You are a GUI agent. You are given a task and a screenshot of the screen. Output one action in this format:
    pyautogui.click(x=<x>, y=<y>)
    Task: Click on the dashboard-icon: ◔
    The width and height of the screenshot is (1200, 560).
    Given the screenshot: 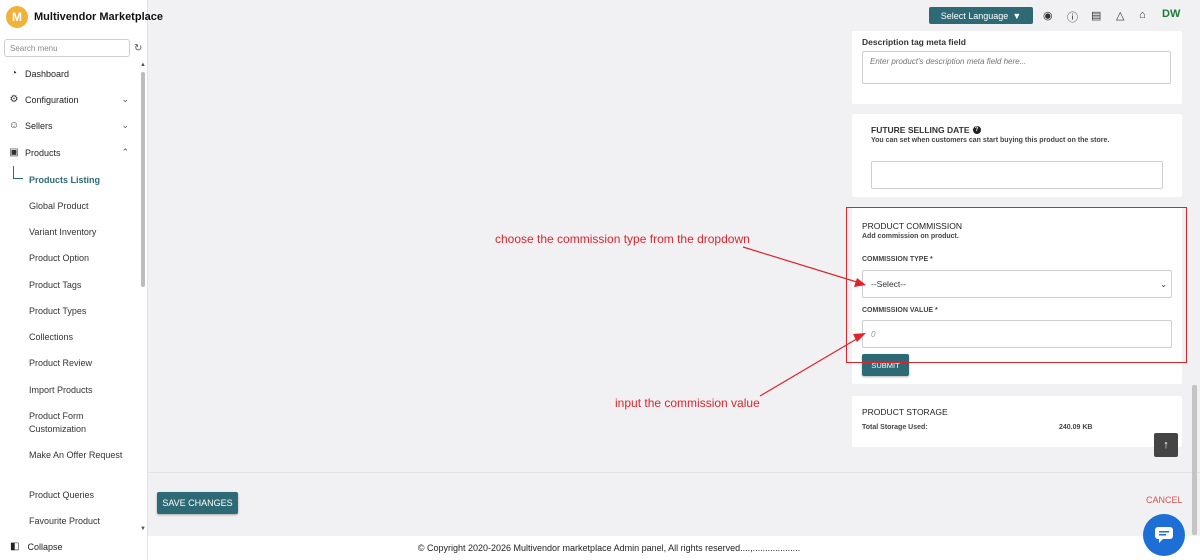 What is the action you would take?
    pyautogui.click(x=14, y=73)
    